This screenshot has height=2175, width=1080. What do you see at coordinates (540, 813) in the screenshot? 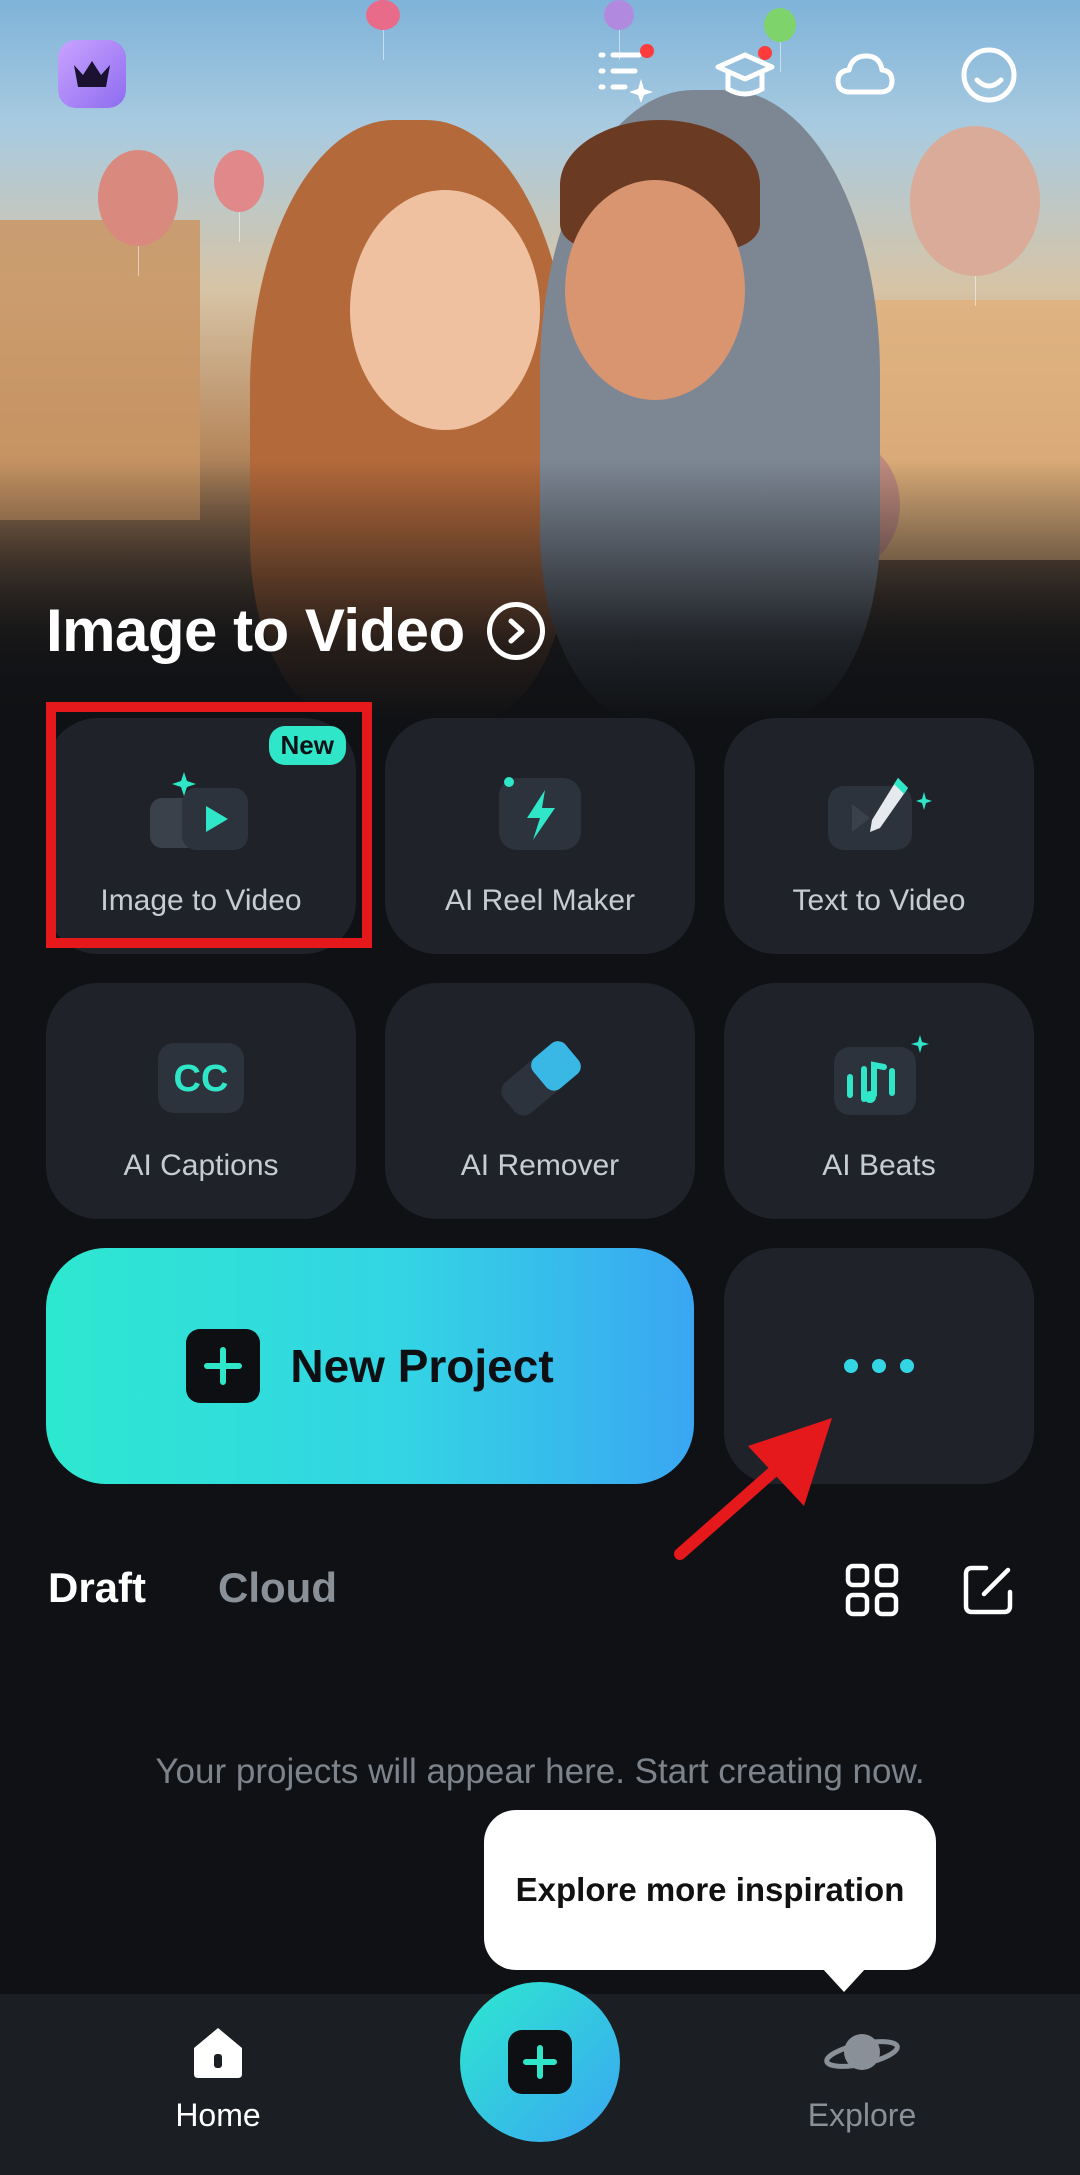
I see `lightning-icon` at bounding box center [540, 813].